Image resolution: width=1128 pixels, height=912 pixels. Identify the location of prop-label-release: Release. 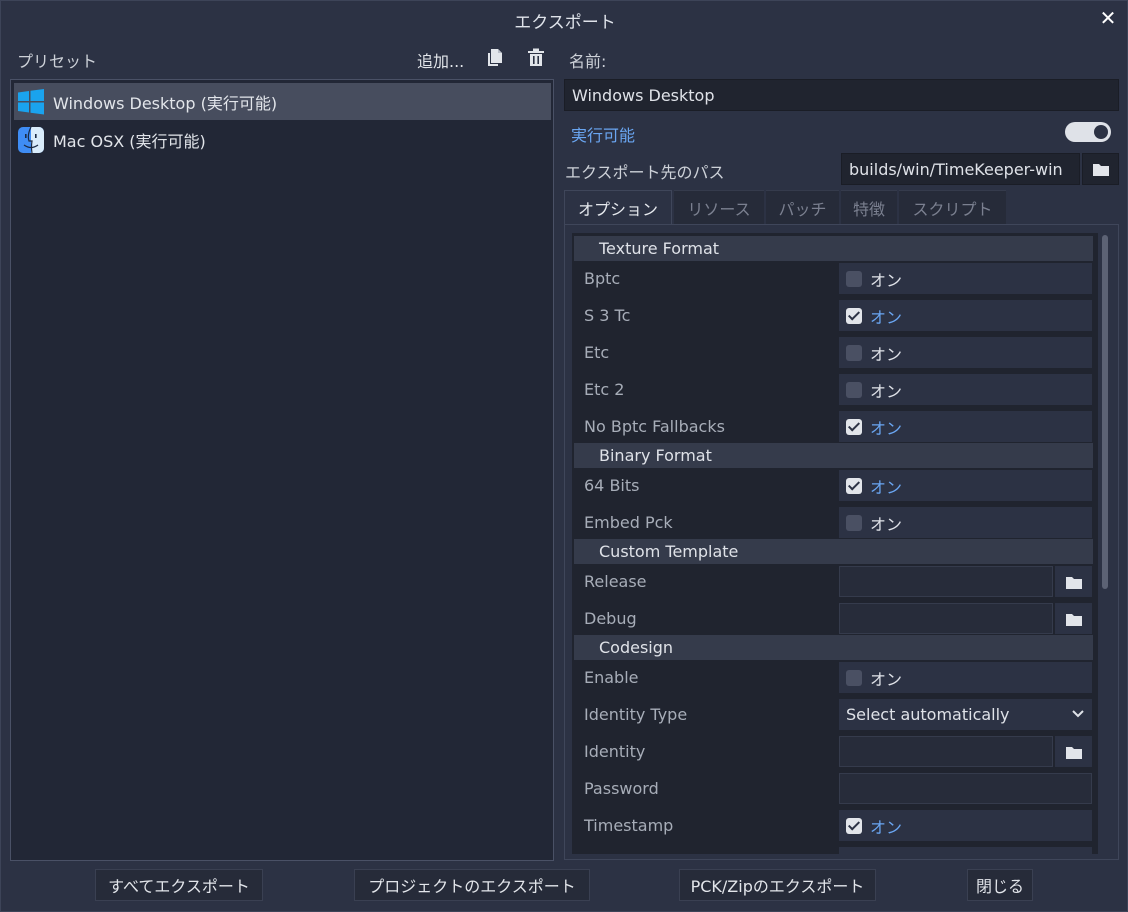
(615, 581).